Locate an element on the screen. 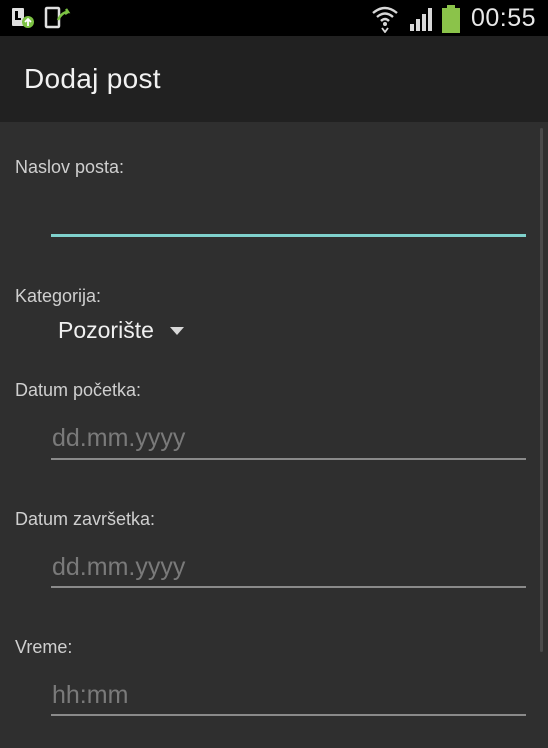 The image size is (548, 748). category-spinner: Pozorište is located at coordinates (121, 330).